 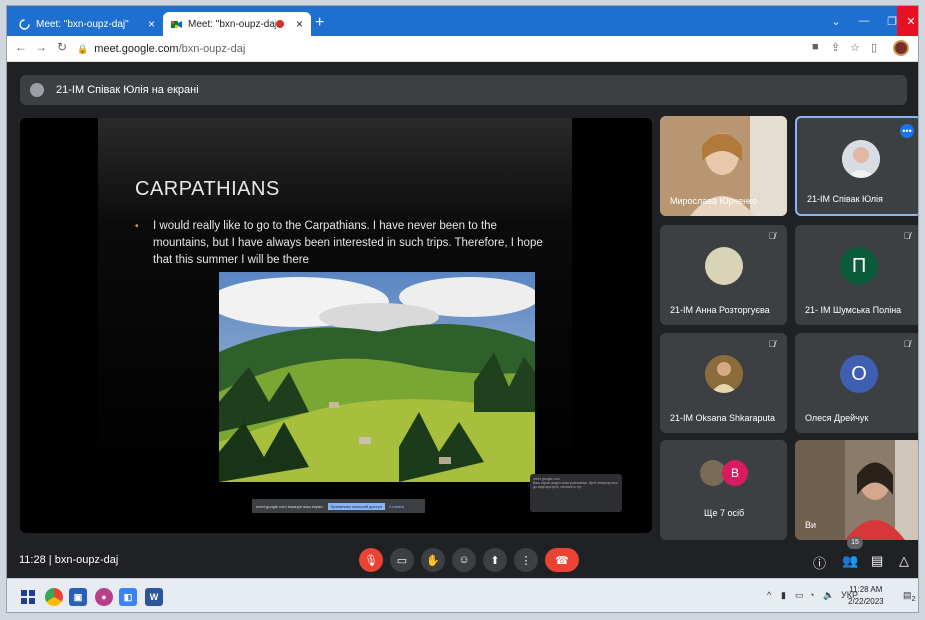 What do you see at coordinates (104, 597) in the screenshot?
I see `paint-icon: ●` at bounding box center [104, 597].